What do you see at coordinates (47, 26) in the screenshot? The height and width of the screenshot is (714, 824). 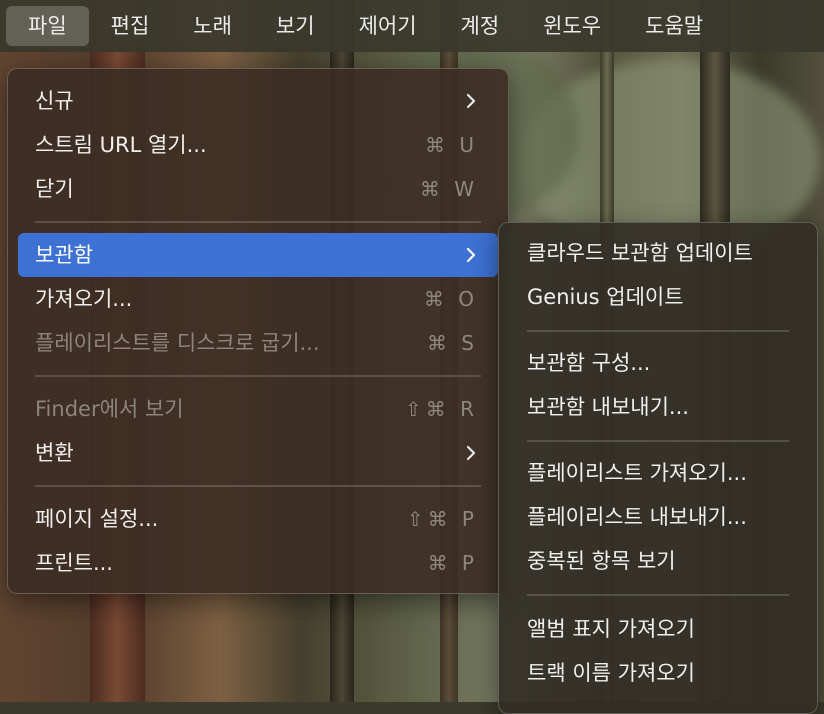 I see `menubar-file: 파일` at bounding box center [47, 26].